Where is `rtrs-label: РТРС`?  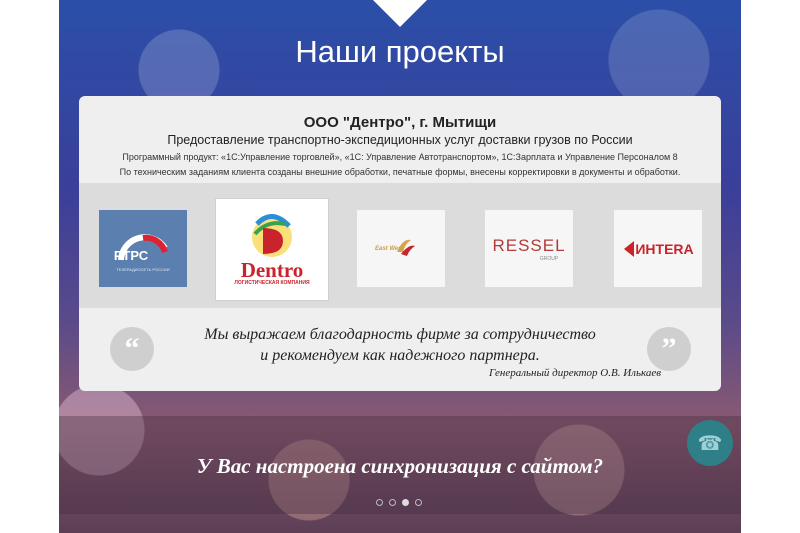 rtrs-label: РТРС is located at coordinates (131, 255).